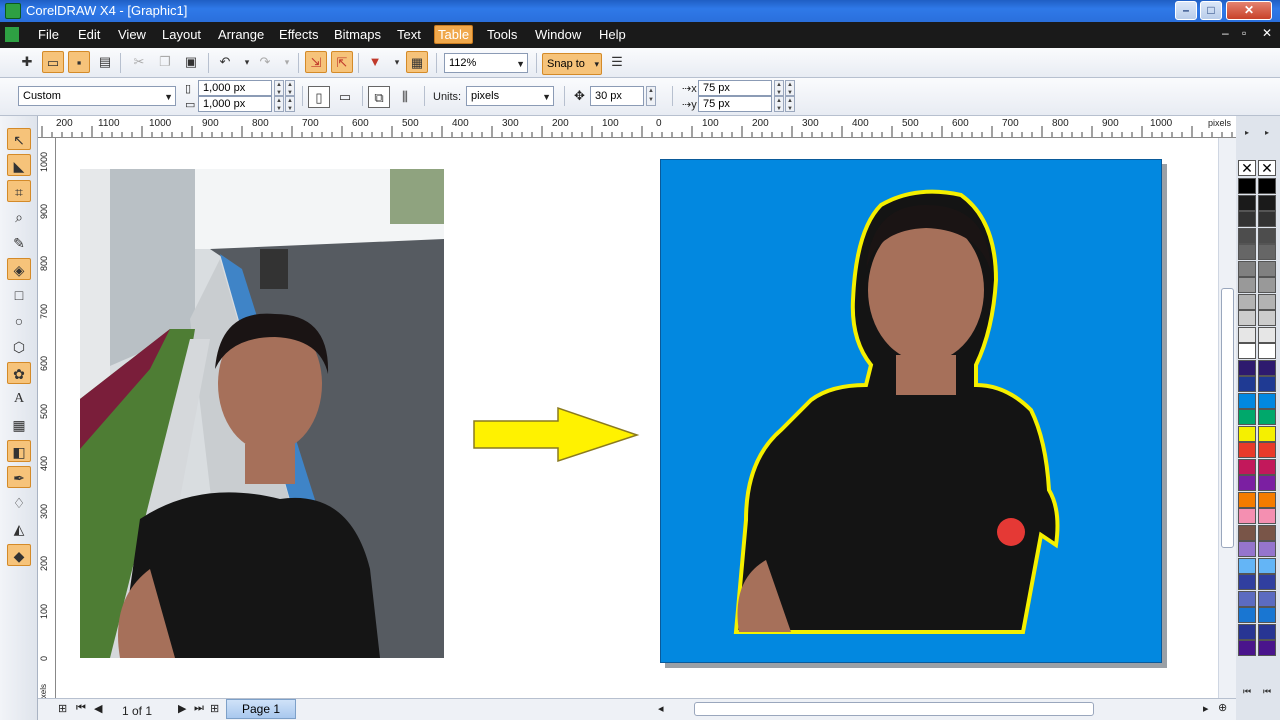 Image resolution: width=1280 pixels, height=720 pixels. Describe the element at coordinates (319, 97) in the screenshot. I see `portrait-icon: ▯` at that location.